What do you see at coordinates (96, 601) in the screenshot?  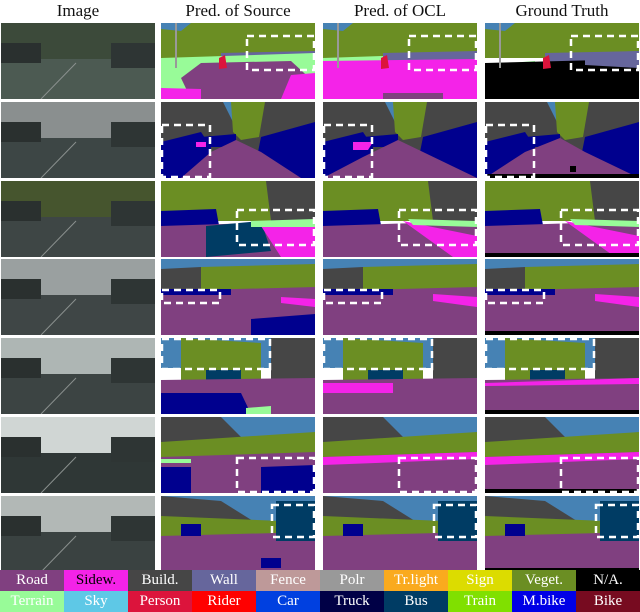 I see `legend-item: Sky` at bounding box center [96, 601].